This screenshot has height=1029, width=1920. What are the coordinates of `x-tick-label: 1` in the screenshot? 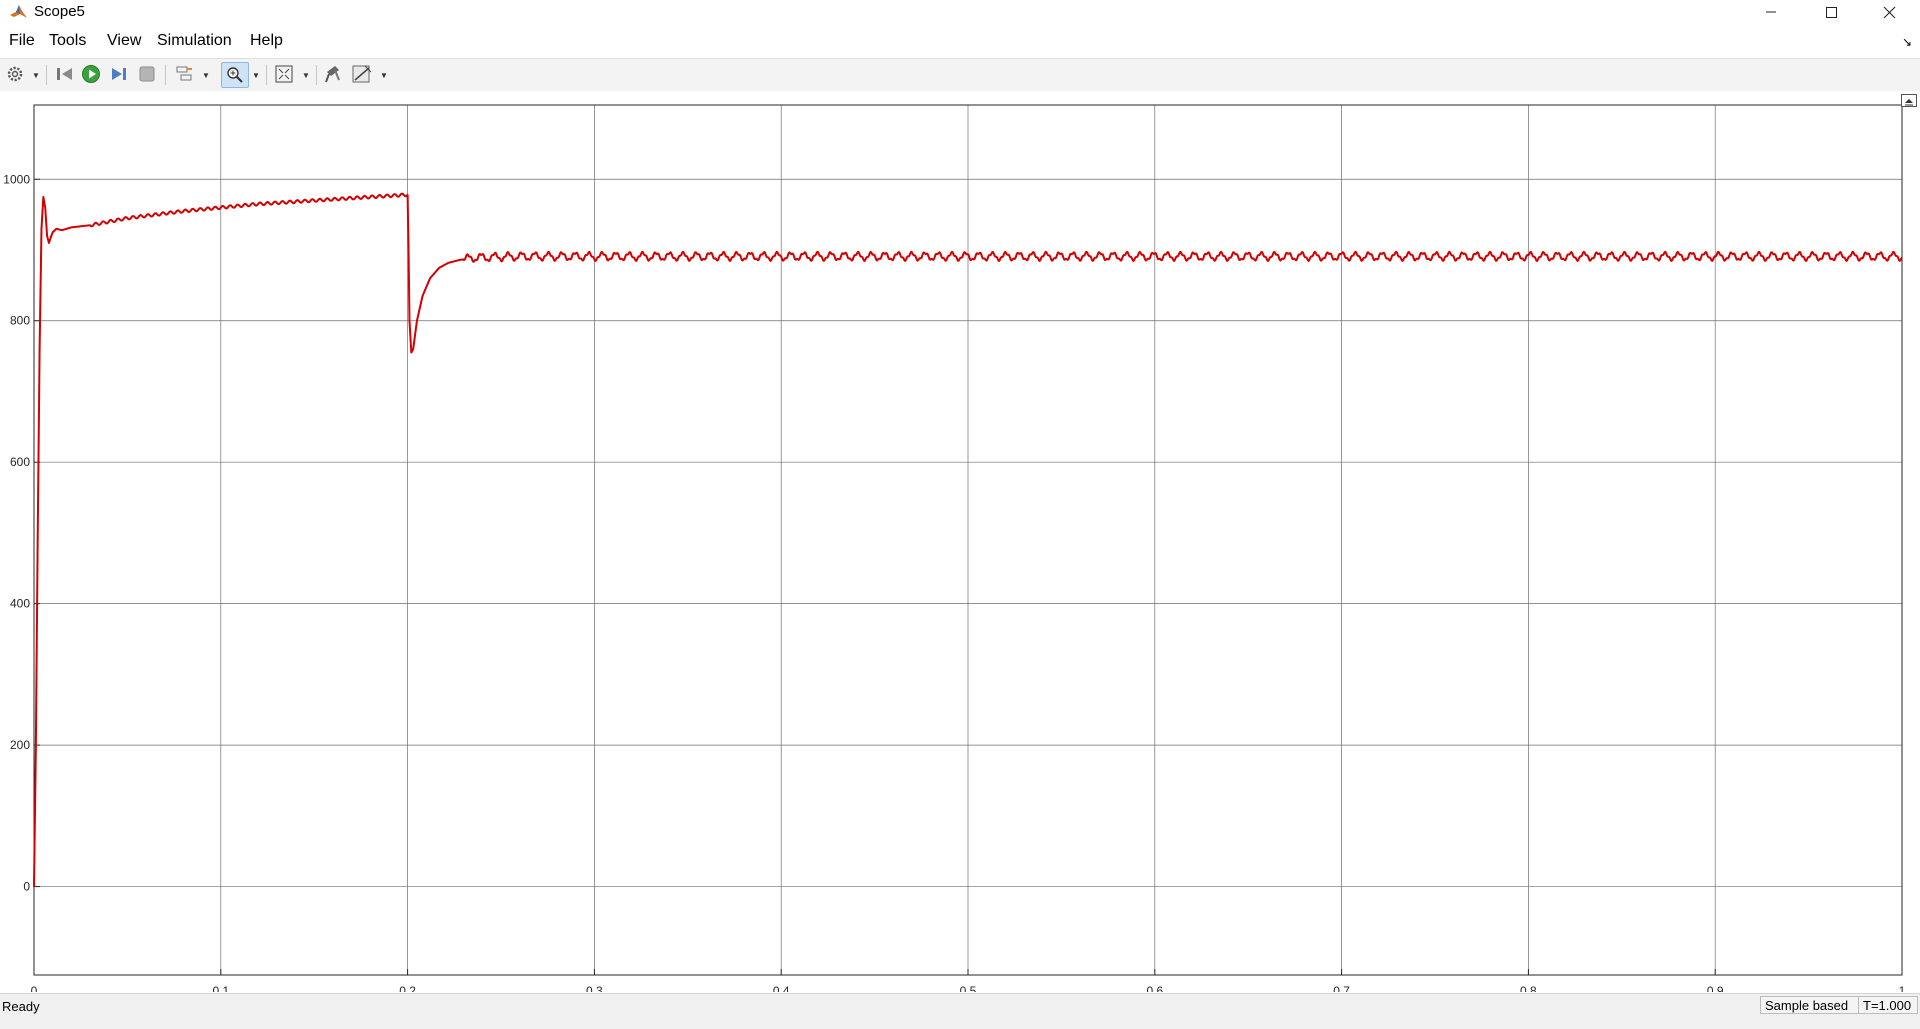 It's located at (1902, 988).